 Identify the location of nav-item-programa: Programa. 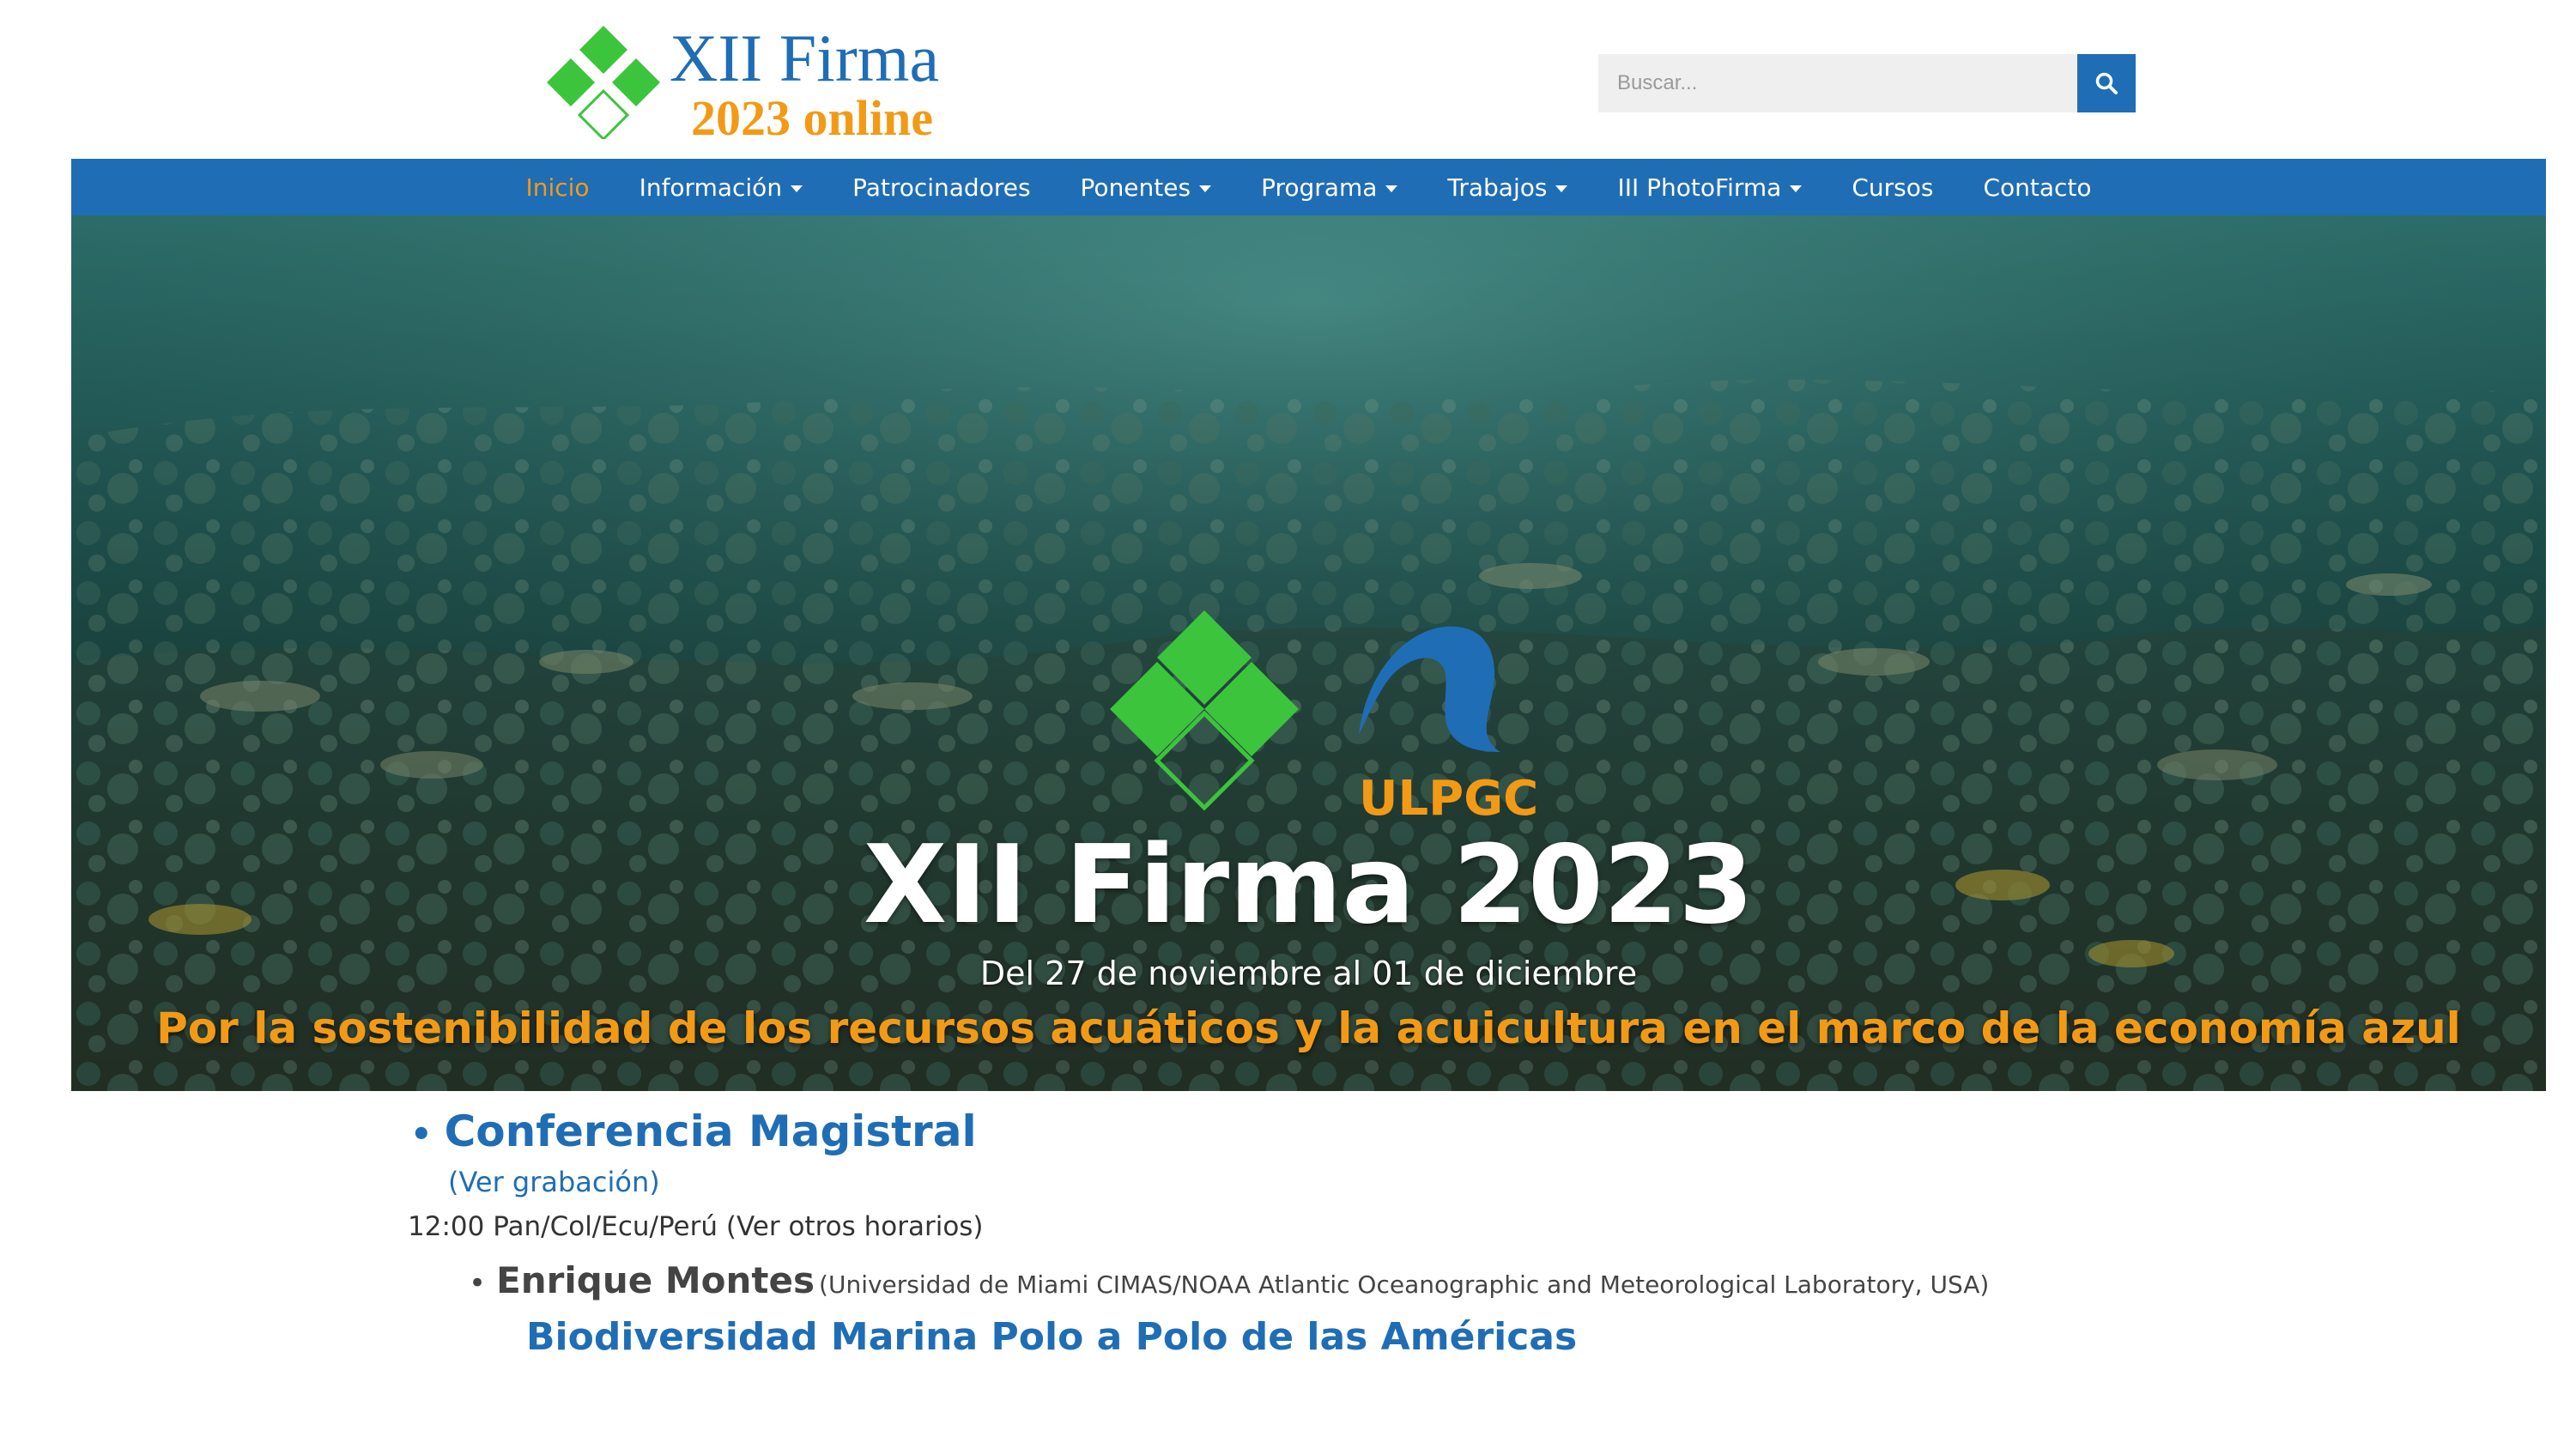
(1329, 187).